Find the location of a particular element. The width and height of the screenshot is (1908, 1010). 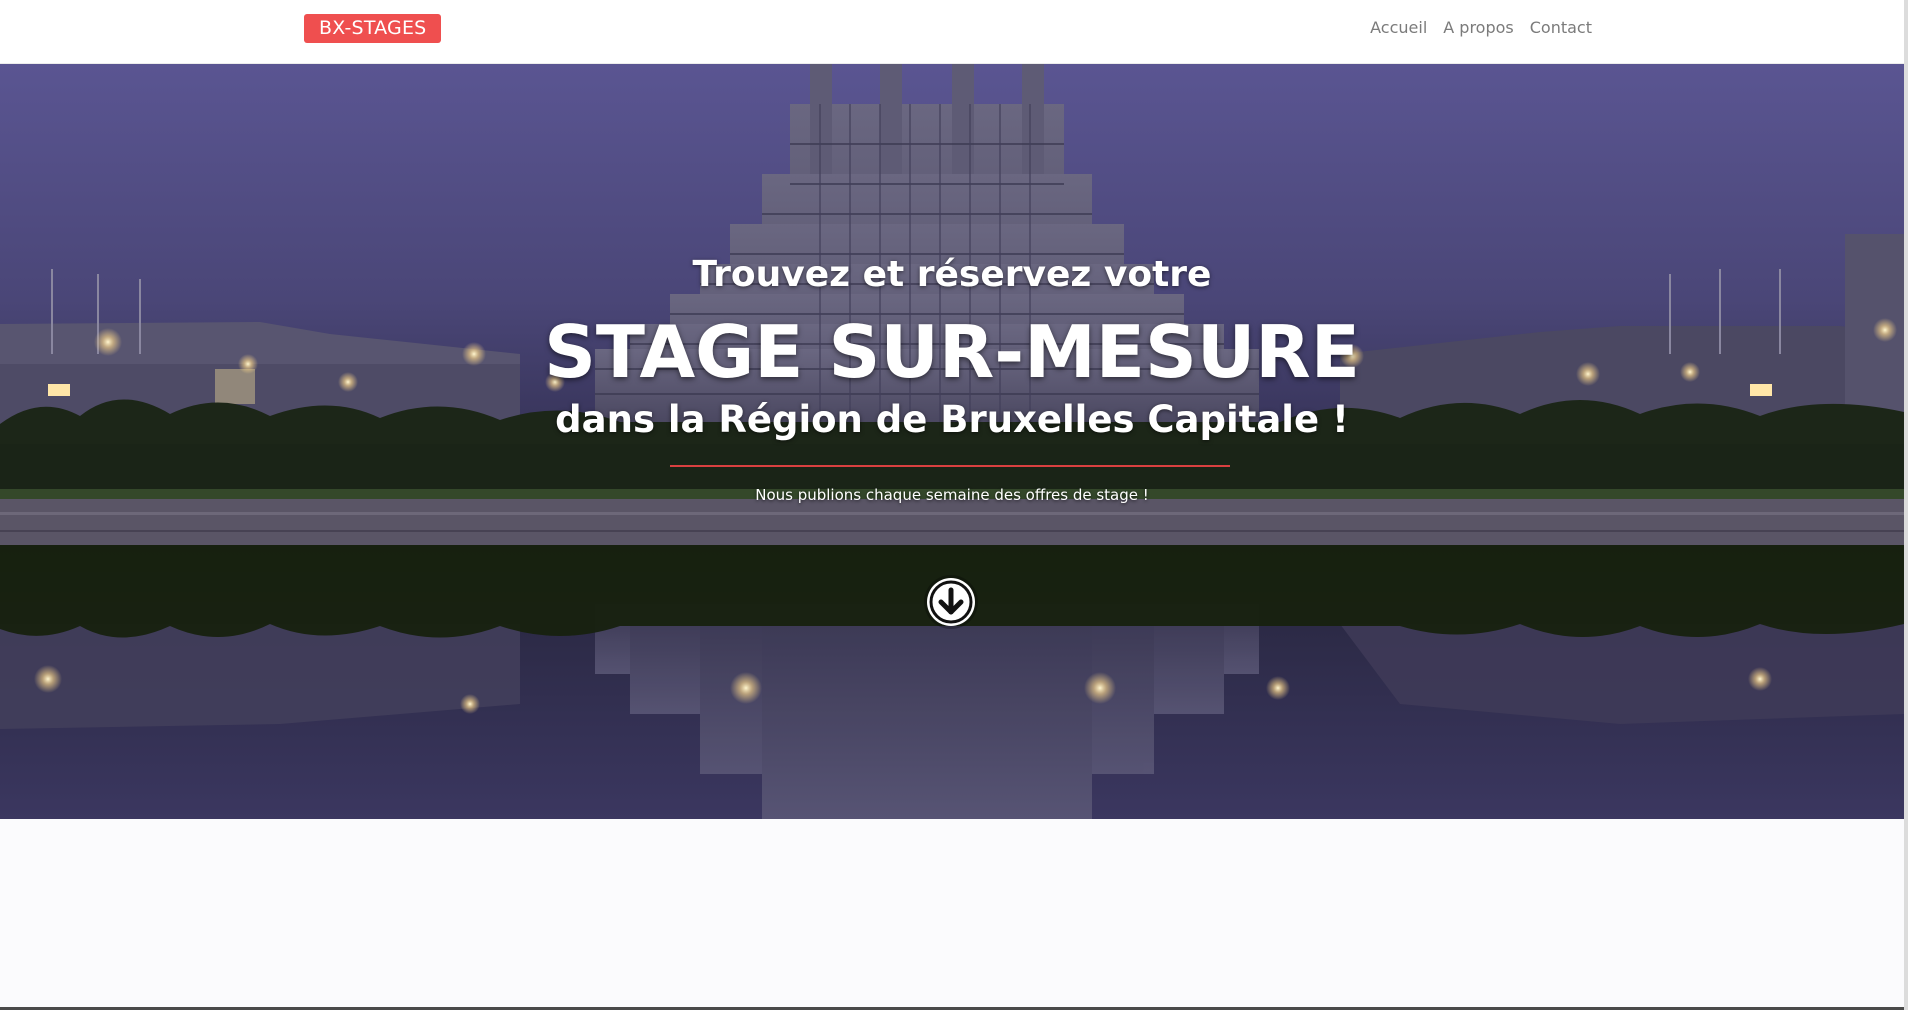

hero-subtitle-bottom: dans la Région de Bruxelles Capitale ! is located at coordinates (952, 419).